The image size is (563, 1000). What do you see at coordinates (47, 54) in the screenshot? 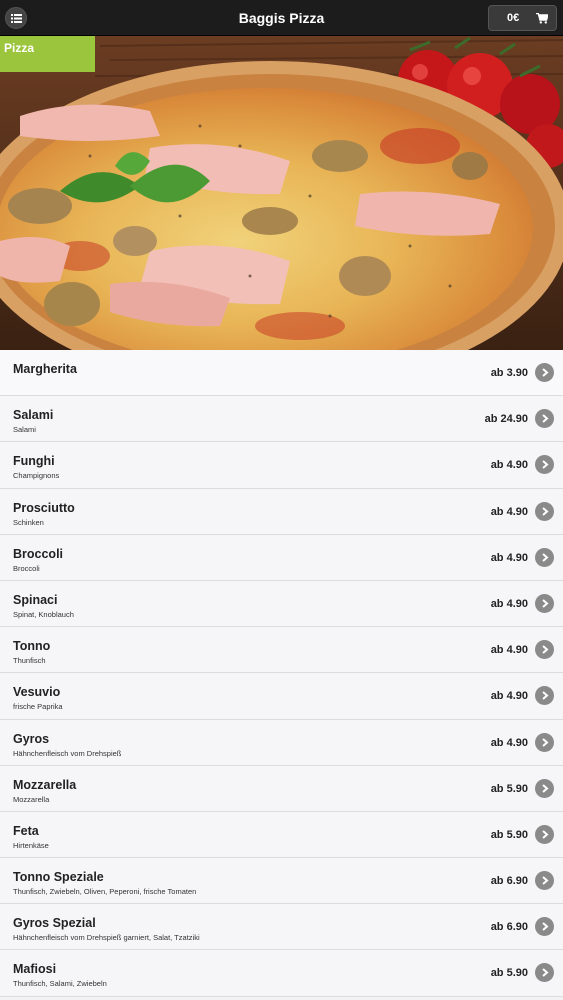
I see `category-label: Pizza` at bounding box center [47, 54].